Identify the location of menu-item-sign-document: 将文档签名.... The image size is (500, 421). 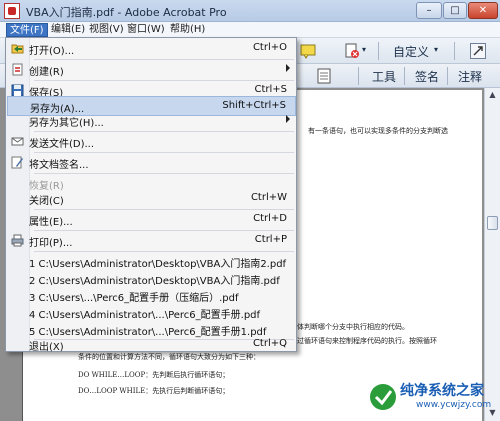
(151, 163).